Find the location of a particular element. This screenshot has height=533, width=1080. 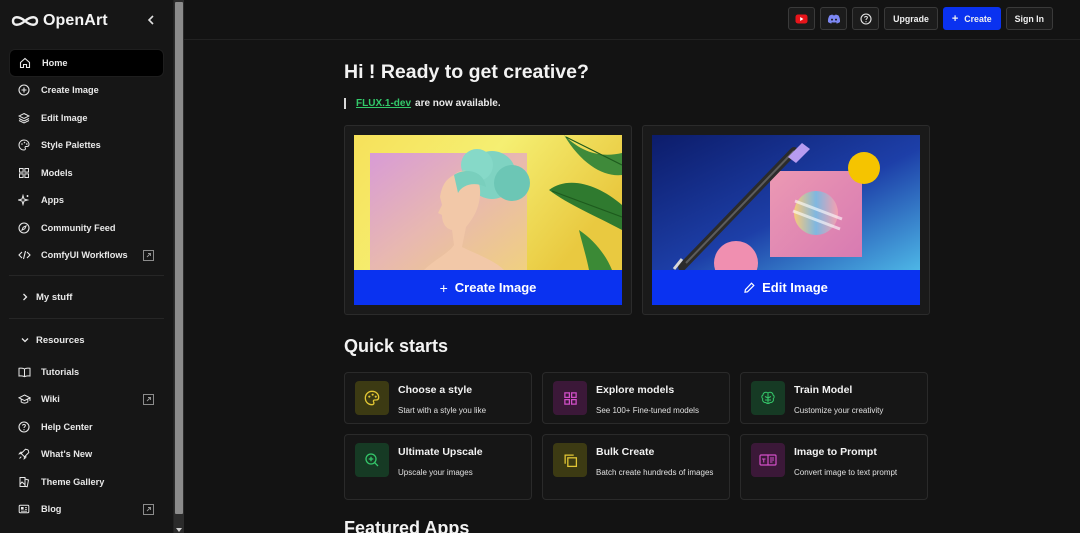

sidebar-item-label: Community Feed is located at coordinates (78, 227).